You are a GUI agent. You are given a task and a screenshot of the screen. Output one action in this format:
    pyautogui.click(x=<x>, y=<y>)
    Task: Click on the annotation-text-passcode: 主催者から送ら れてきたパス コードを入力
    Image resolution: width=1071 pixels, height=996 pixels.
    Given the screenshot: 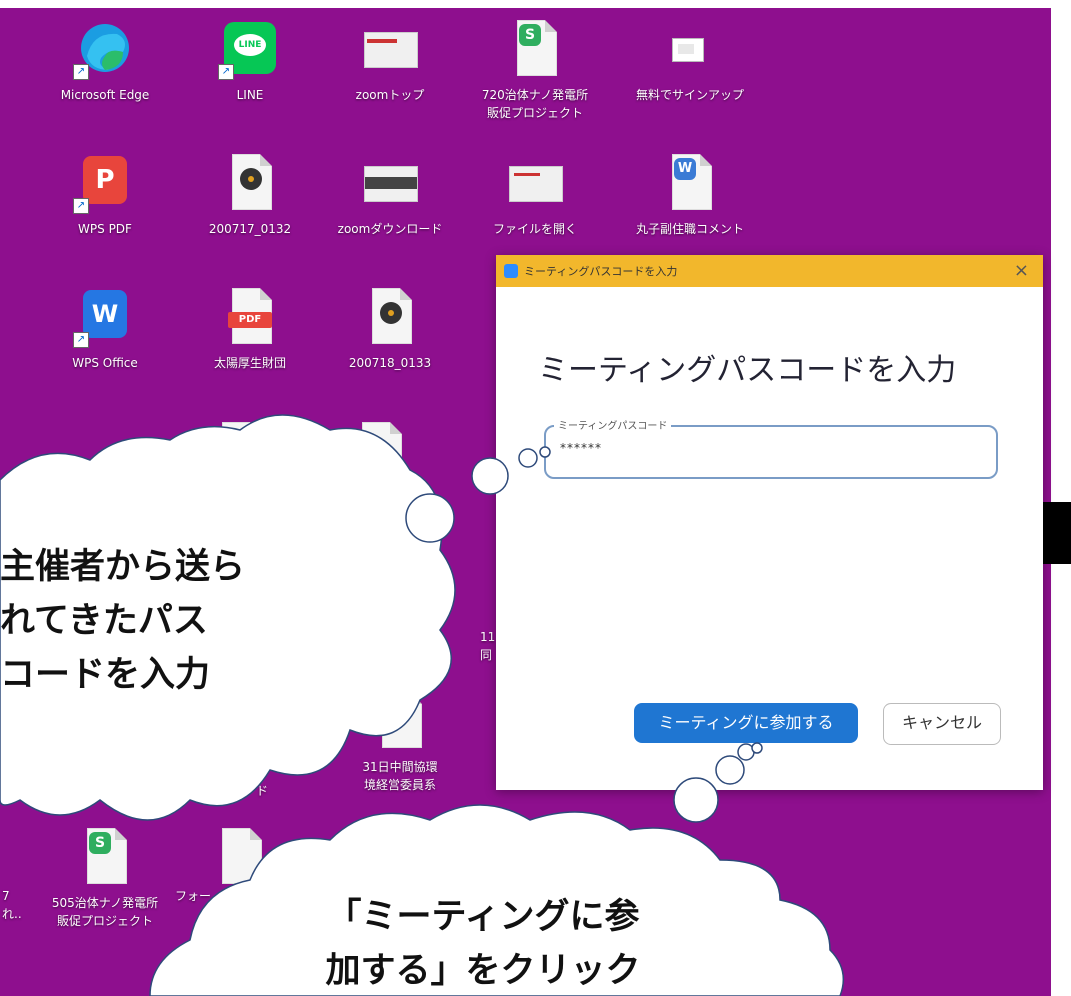 What is the action you would take?
    pyautogui.click(x=123, y=621)
    